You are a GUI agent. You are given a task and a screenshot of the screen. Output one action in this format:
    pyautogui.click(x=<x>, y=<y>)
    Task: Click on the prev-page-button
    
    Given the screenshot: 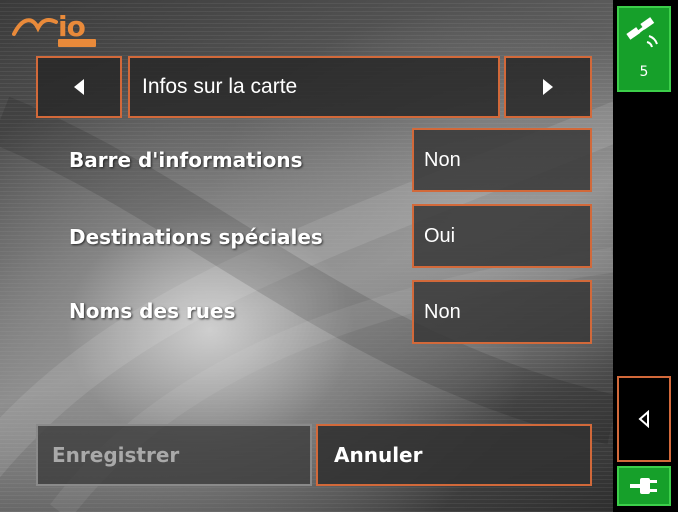 What is the action you would take?
    pyautogui.click(x=79, y=87)
    